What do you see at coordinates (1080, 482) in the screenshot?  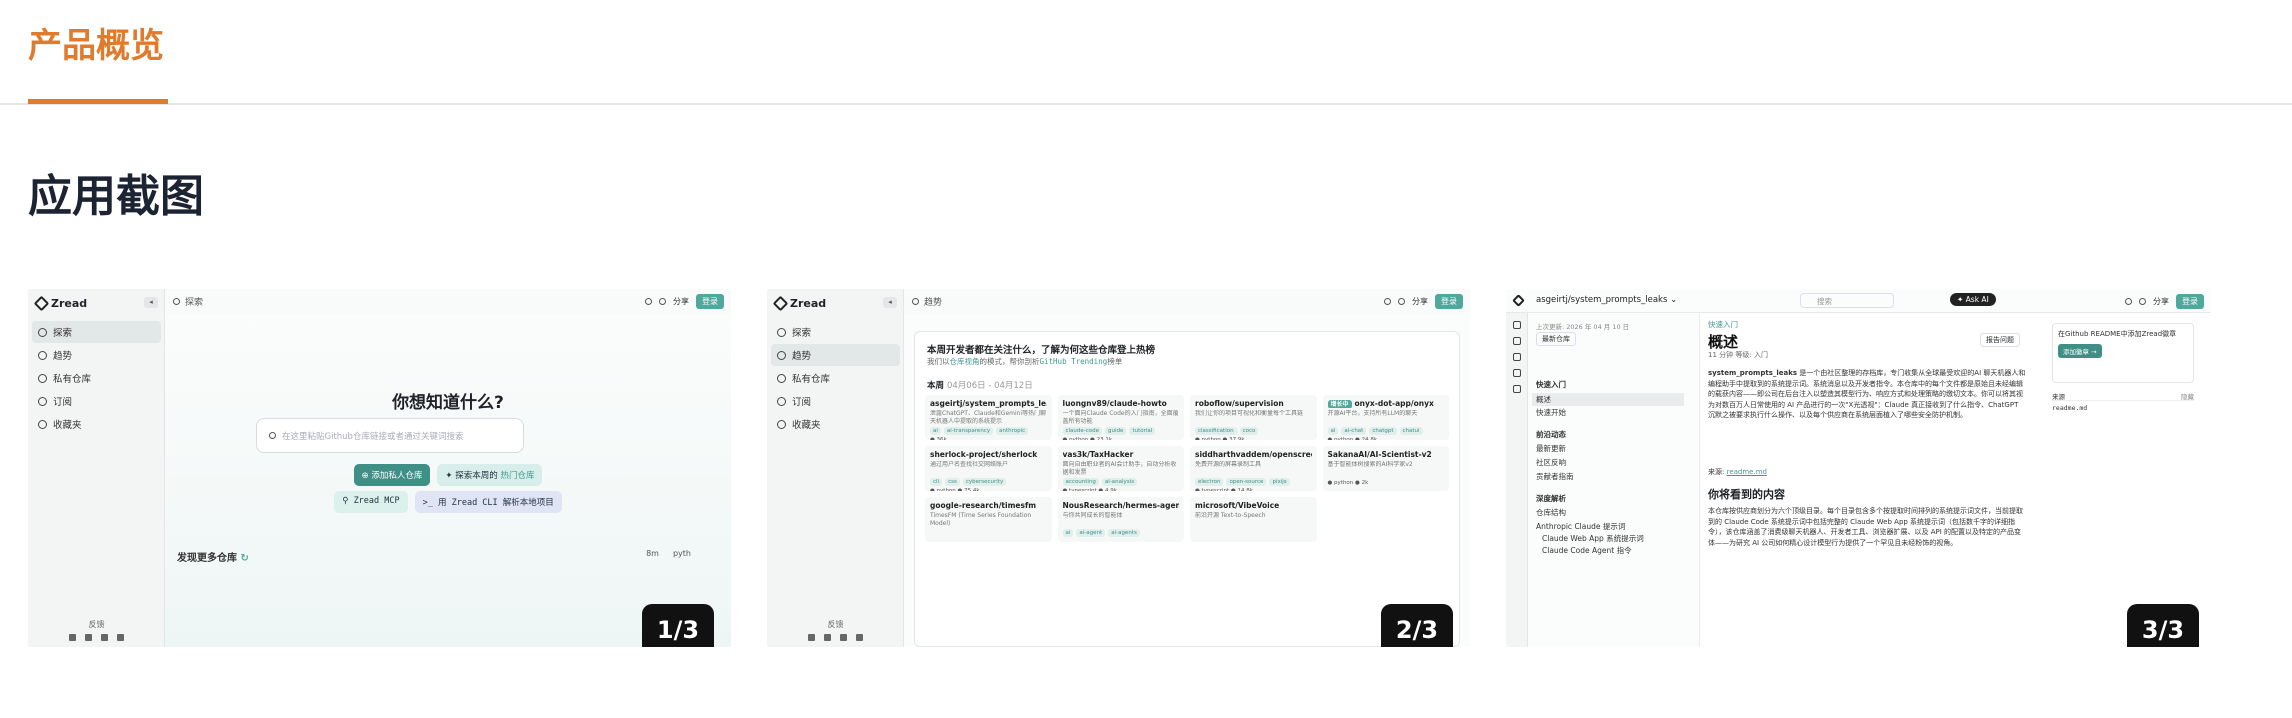 I see `repo-tag: accounting` at bounding box center [1080, 482].